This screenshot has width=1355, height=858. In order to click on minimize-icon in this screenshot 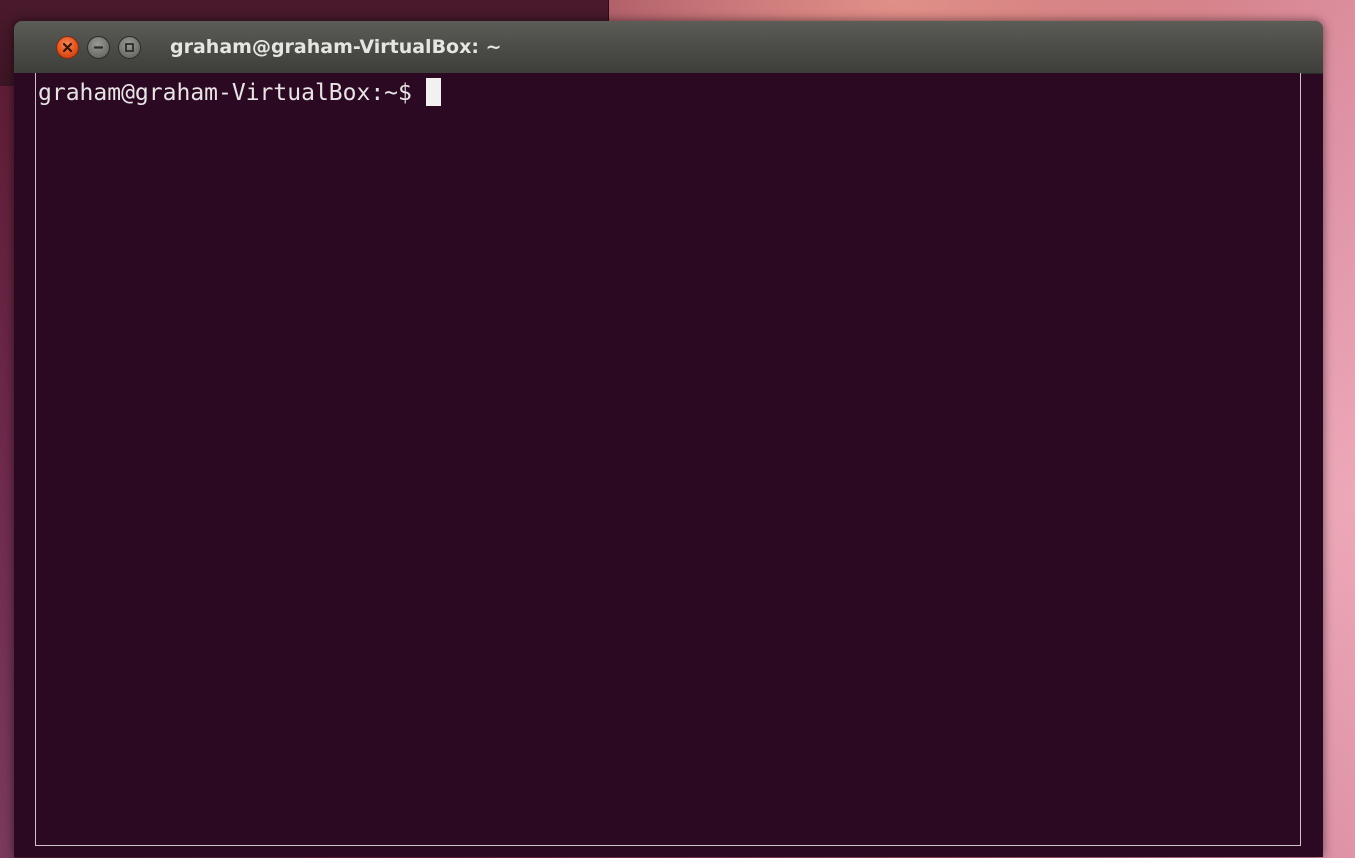, I will do `click(98, 47)`.